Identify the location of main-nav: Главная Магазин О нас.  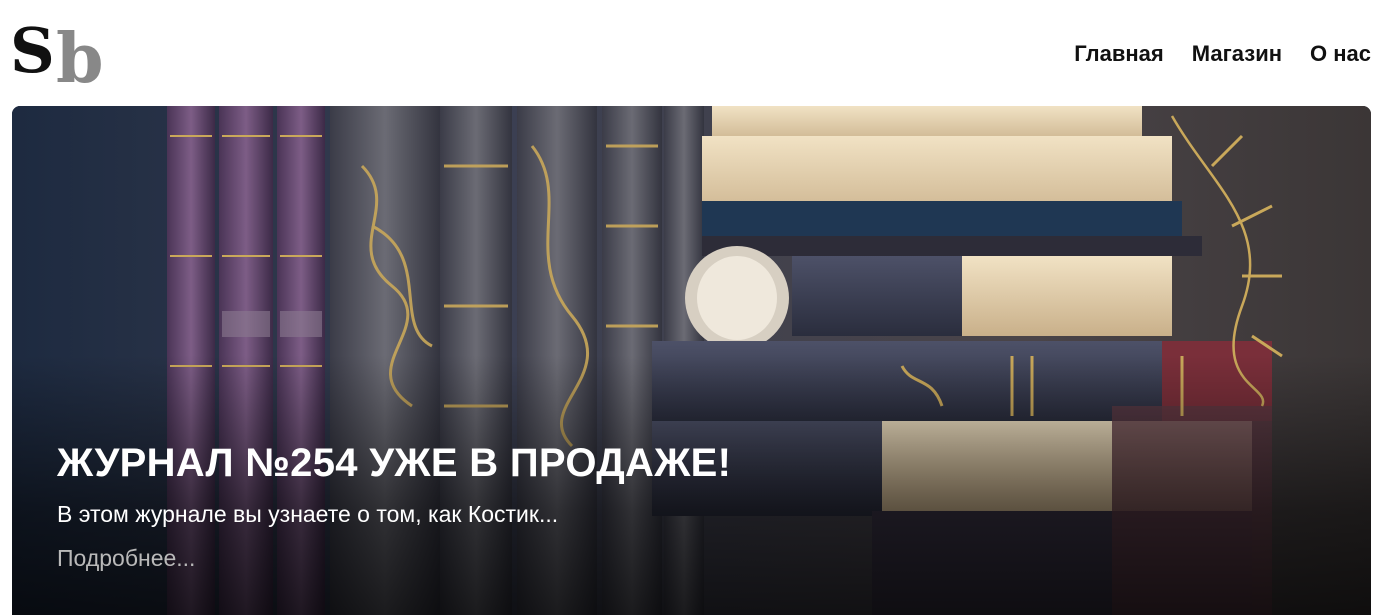
(1222, 54).